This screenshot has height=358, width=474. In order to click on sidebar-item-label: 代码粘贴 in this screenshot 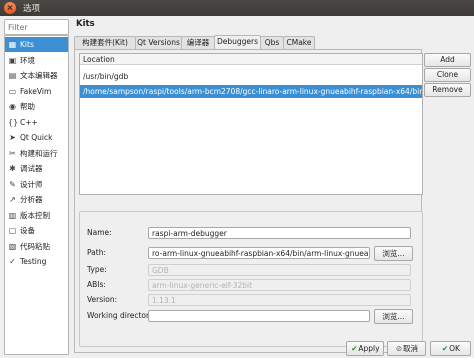, I will do `click(35, 246)`.